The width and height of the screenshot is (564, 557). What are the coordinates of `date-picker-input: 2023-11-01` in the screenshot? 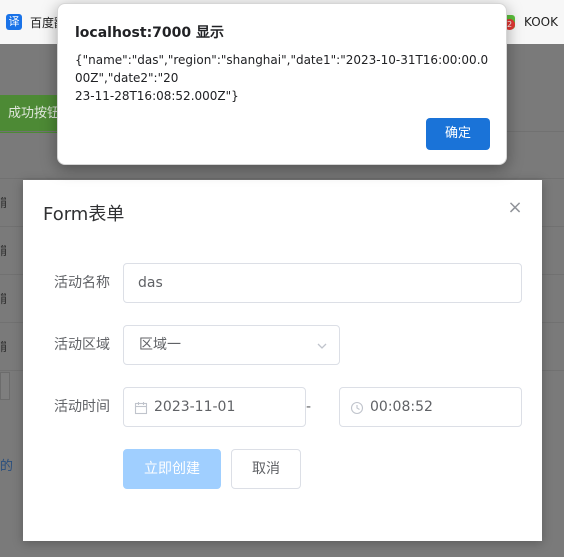 It's located at (214, 407).